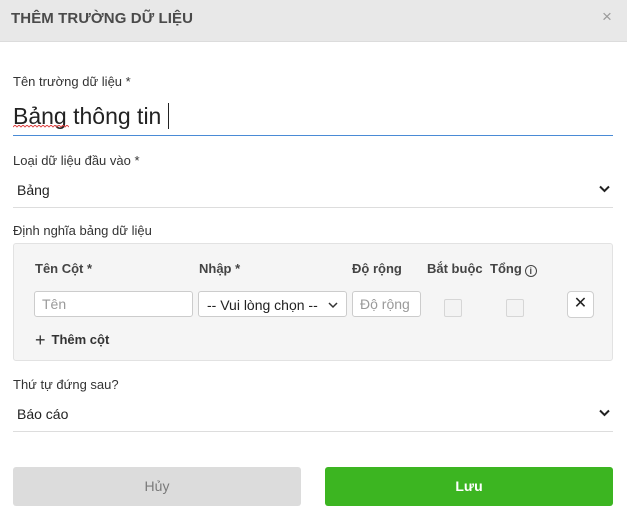 The image size is (627, 522). I want to click on cancel-button: Hủy, so click(157, 486).